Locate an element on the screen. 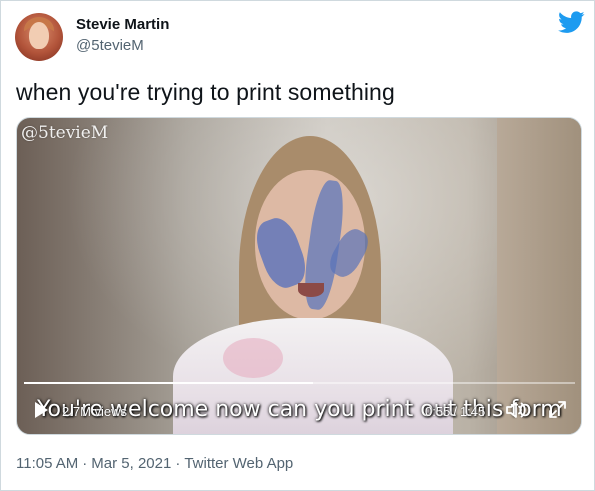 The height and width of the screenshot is (491, 595). video-progress-bar is located at coordinates (299, 383).